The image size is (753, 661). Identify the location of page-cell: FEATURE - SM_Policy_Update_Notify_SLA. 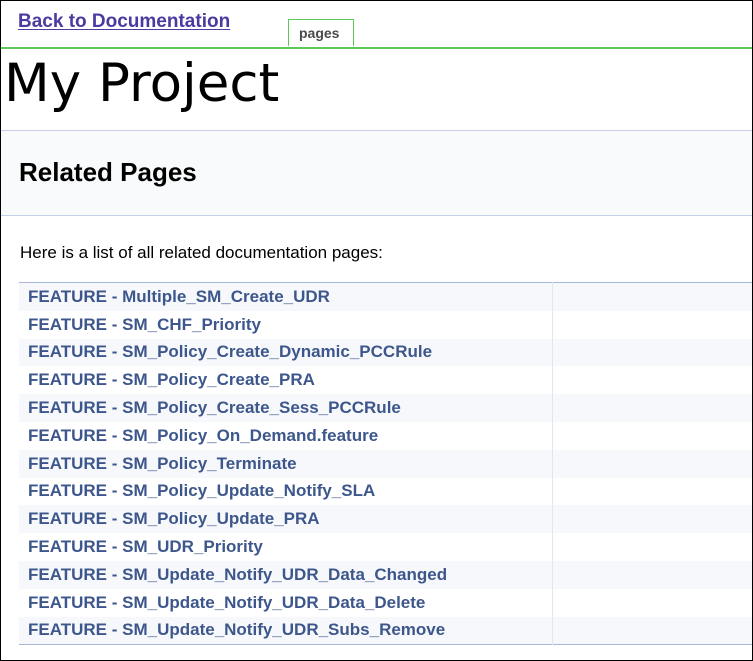
(286, 491).